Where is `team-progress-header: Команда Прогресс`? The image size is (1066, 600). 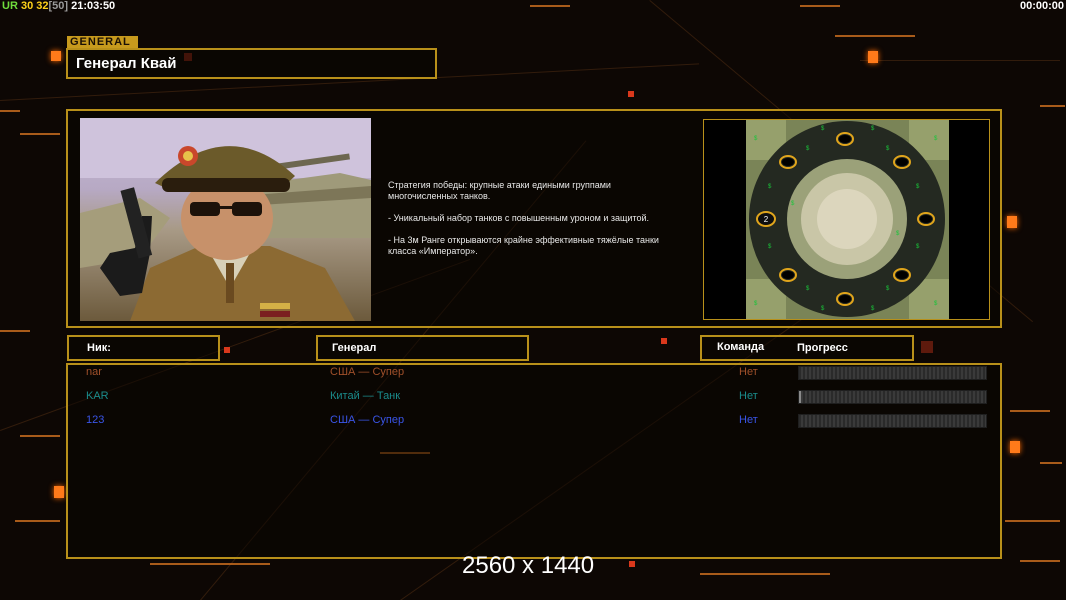 team-progress-header: Команда Прогресс is located at coordinates (807, 348).